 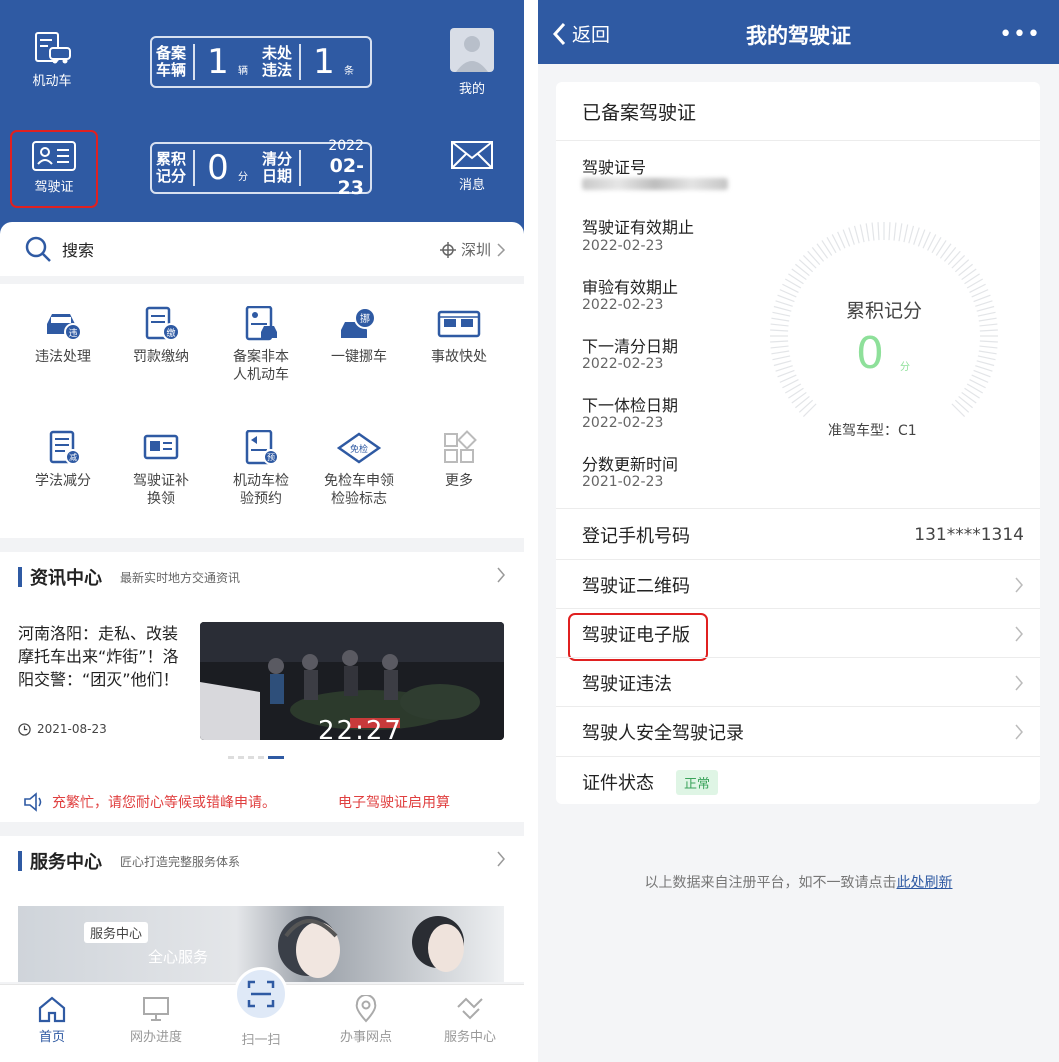 I want to click on news-headline: 河南洛阳：走私、改装摩托车出来“炸街”！洛阳交警：“团灭”他们！, so click(x=98, y=656).